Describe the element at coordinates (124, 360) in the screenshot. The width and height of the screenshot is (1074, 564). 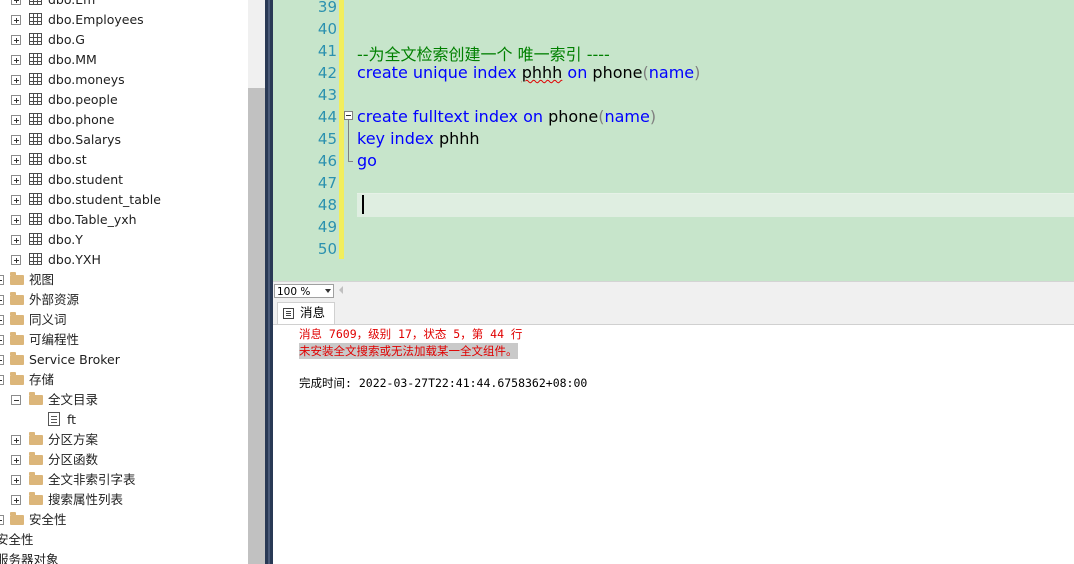
I see `tree-node: Service Broker` at that location.